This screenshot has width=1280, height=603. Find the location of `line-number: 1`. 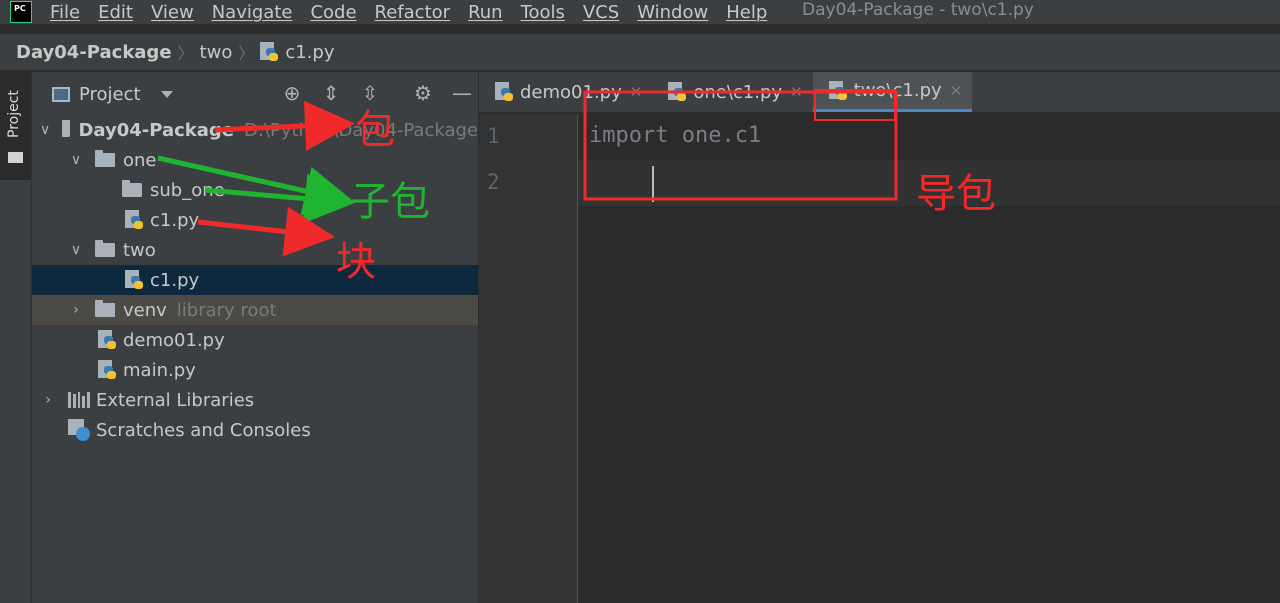

line-number: 1 is located at coordinates (493, 136).